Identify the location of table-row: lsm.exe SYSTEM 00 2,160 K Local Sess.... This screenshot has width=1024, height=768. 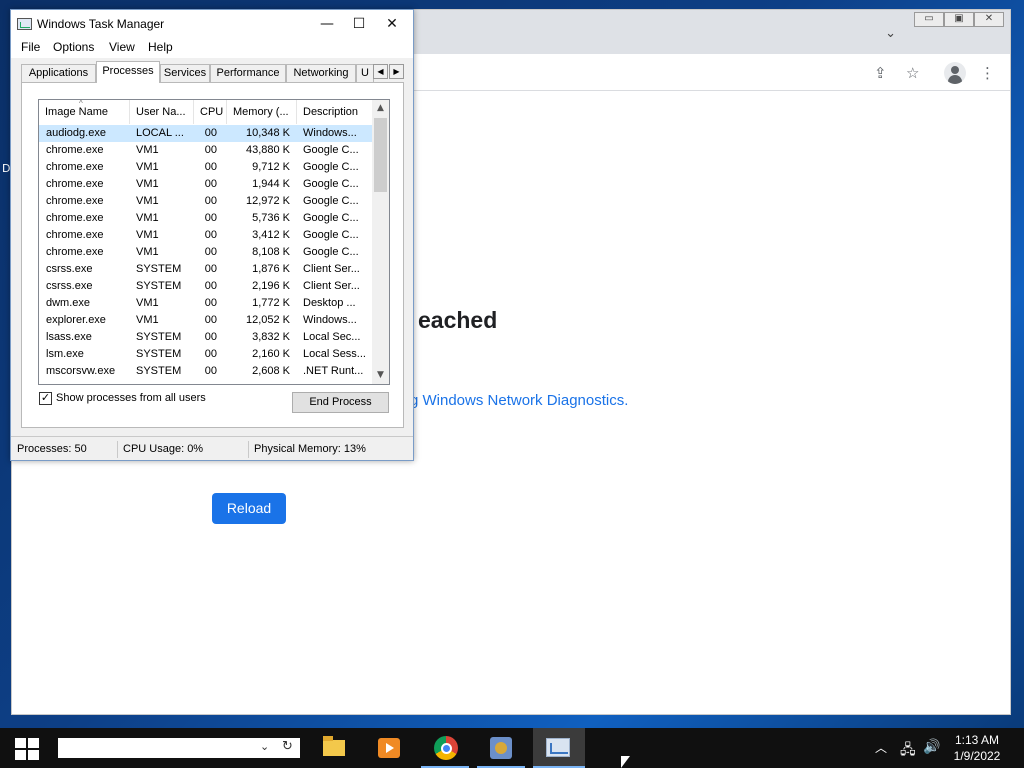
(205, 354).